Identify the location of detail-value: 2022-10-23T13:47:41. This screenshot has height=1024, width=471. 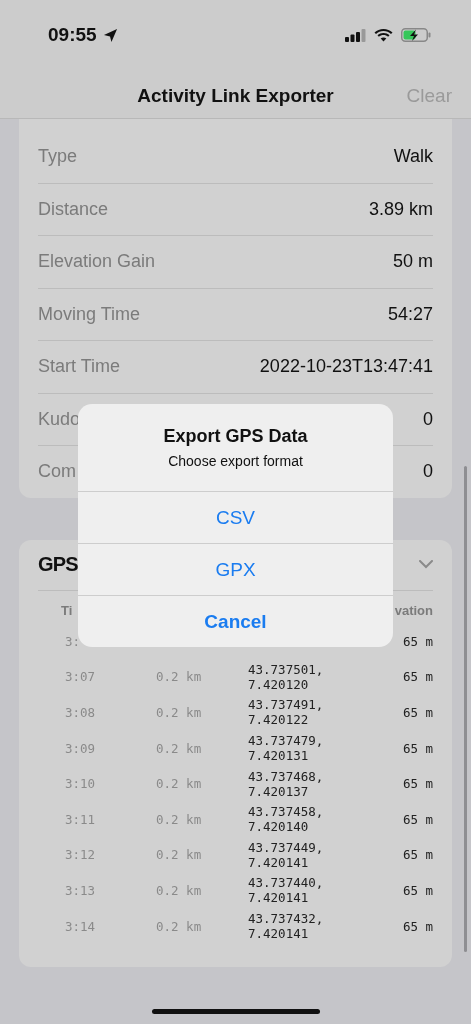
(346, 367).